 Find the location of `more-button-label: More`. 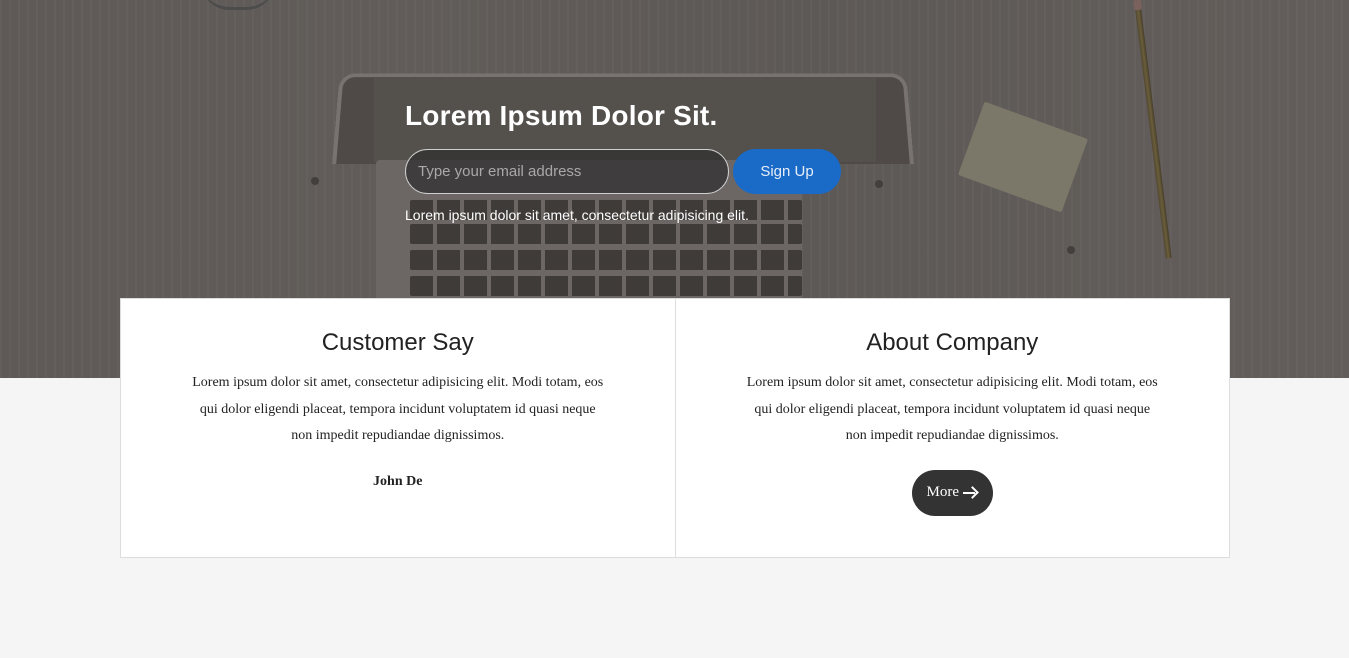

more-button-label: More is located at coordinates (943, 492).